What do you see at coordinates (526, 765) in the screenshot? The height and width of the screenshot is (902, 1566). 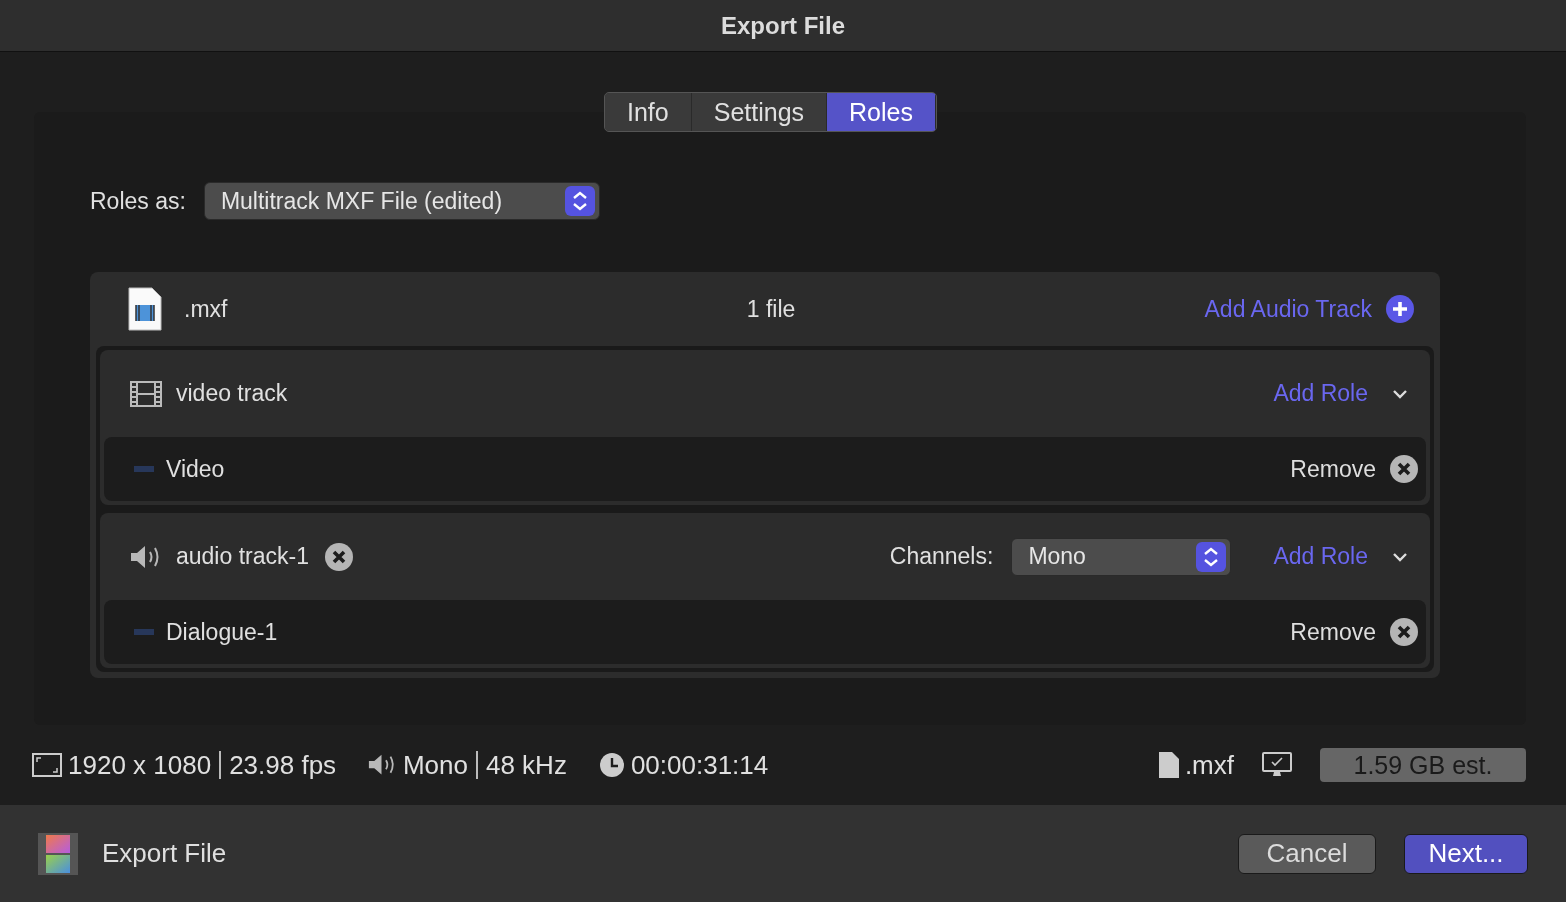 I see `sample-rate-text: 48 kHz` at bounding box center [526, 765].